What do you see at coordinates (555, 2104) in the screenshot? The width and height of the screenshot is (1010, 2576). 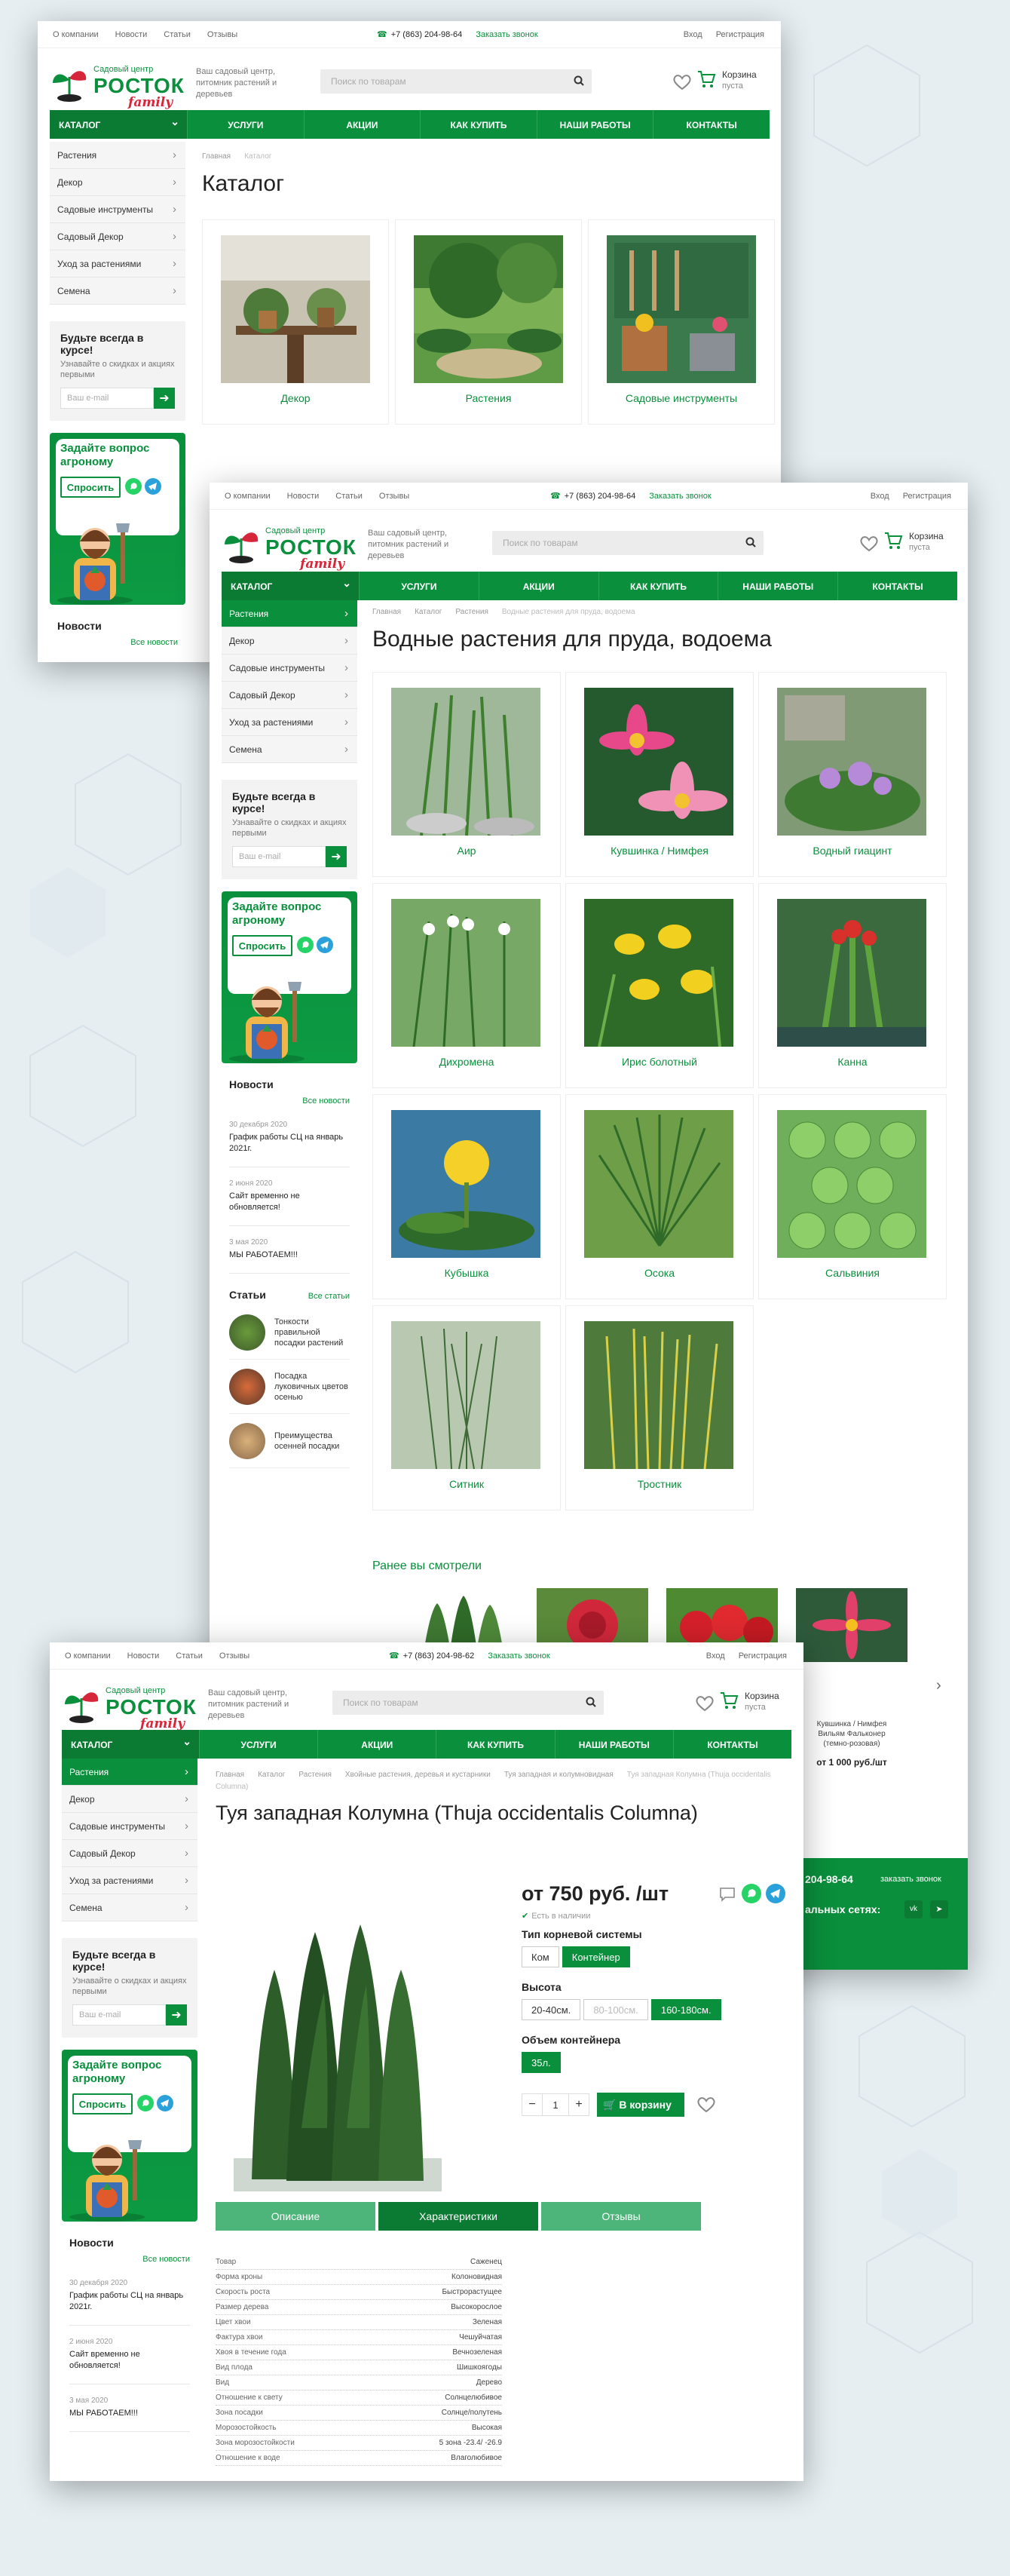 I see `qty-value: 1` at bounding box center [555, 2104].